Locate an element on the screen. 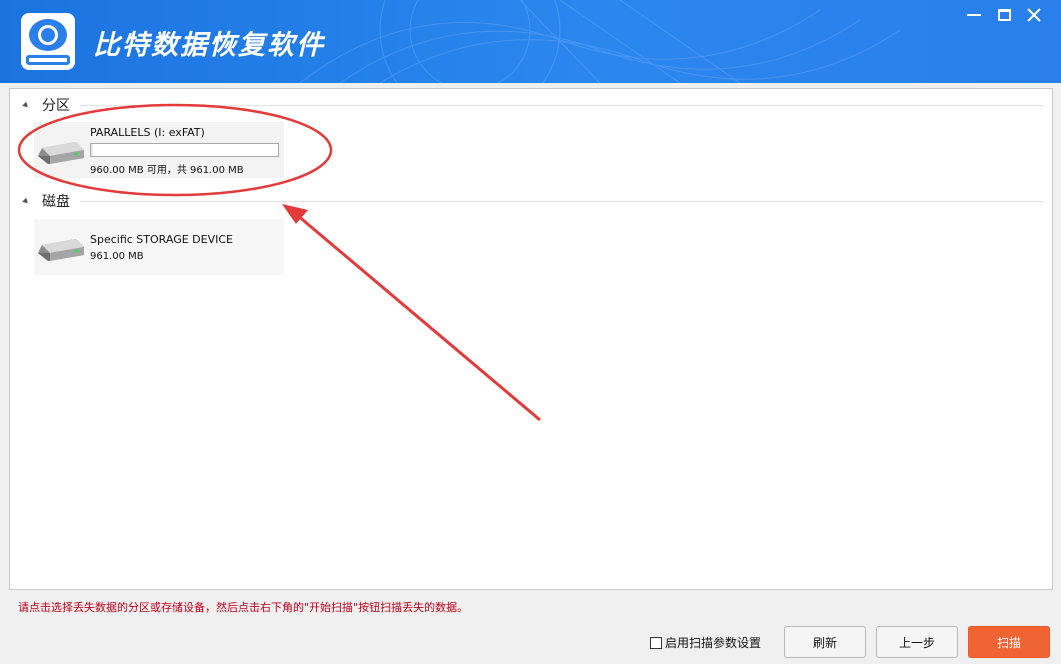  app-logo-icon is located at coordinates (48, 41).